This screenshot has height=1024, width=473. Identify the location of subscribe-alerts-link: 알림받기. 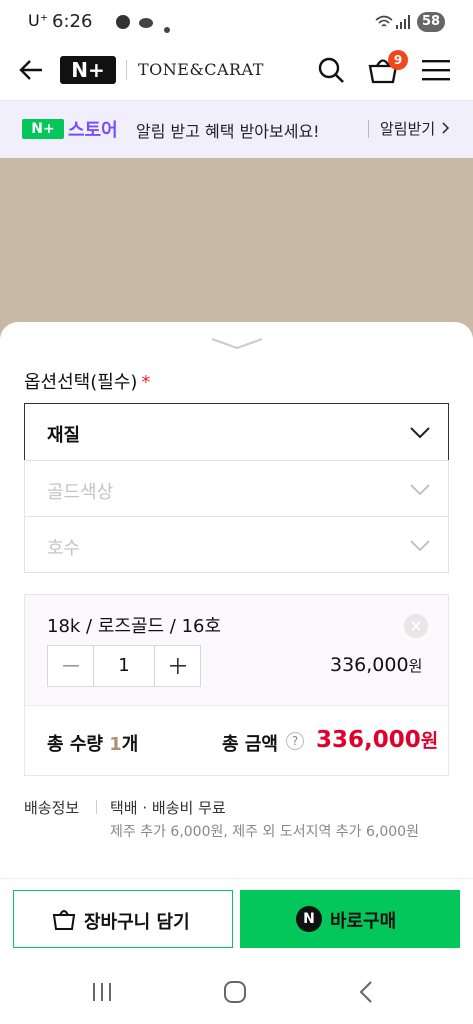
(415, 128).